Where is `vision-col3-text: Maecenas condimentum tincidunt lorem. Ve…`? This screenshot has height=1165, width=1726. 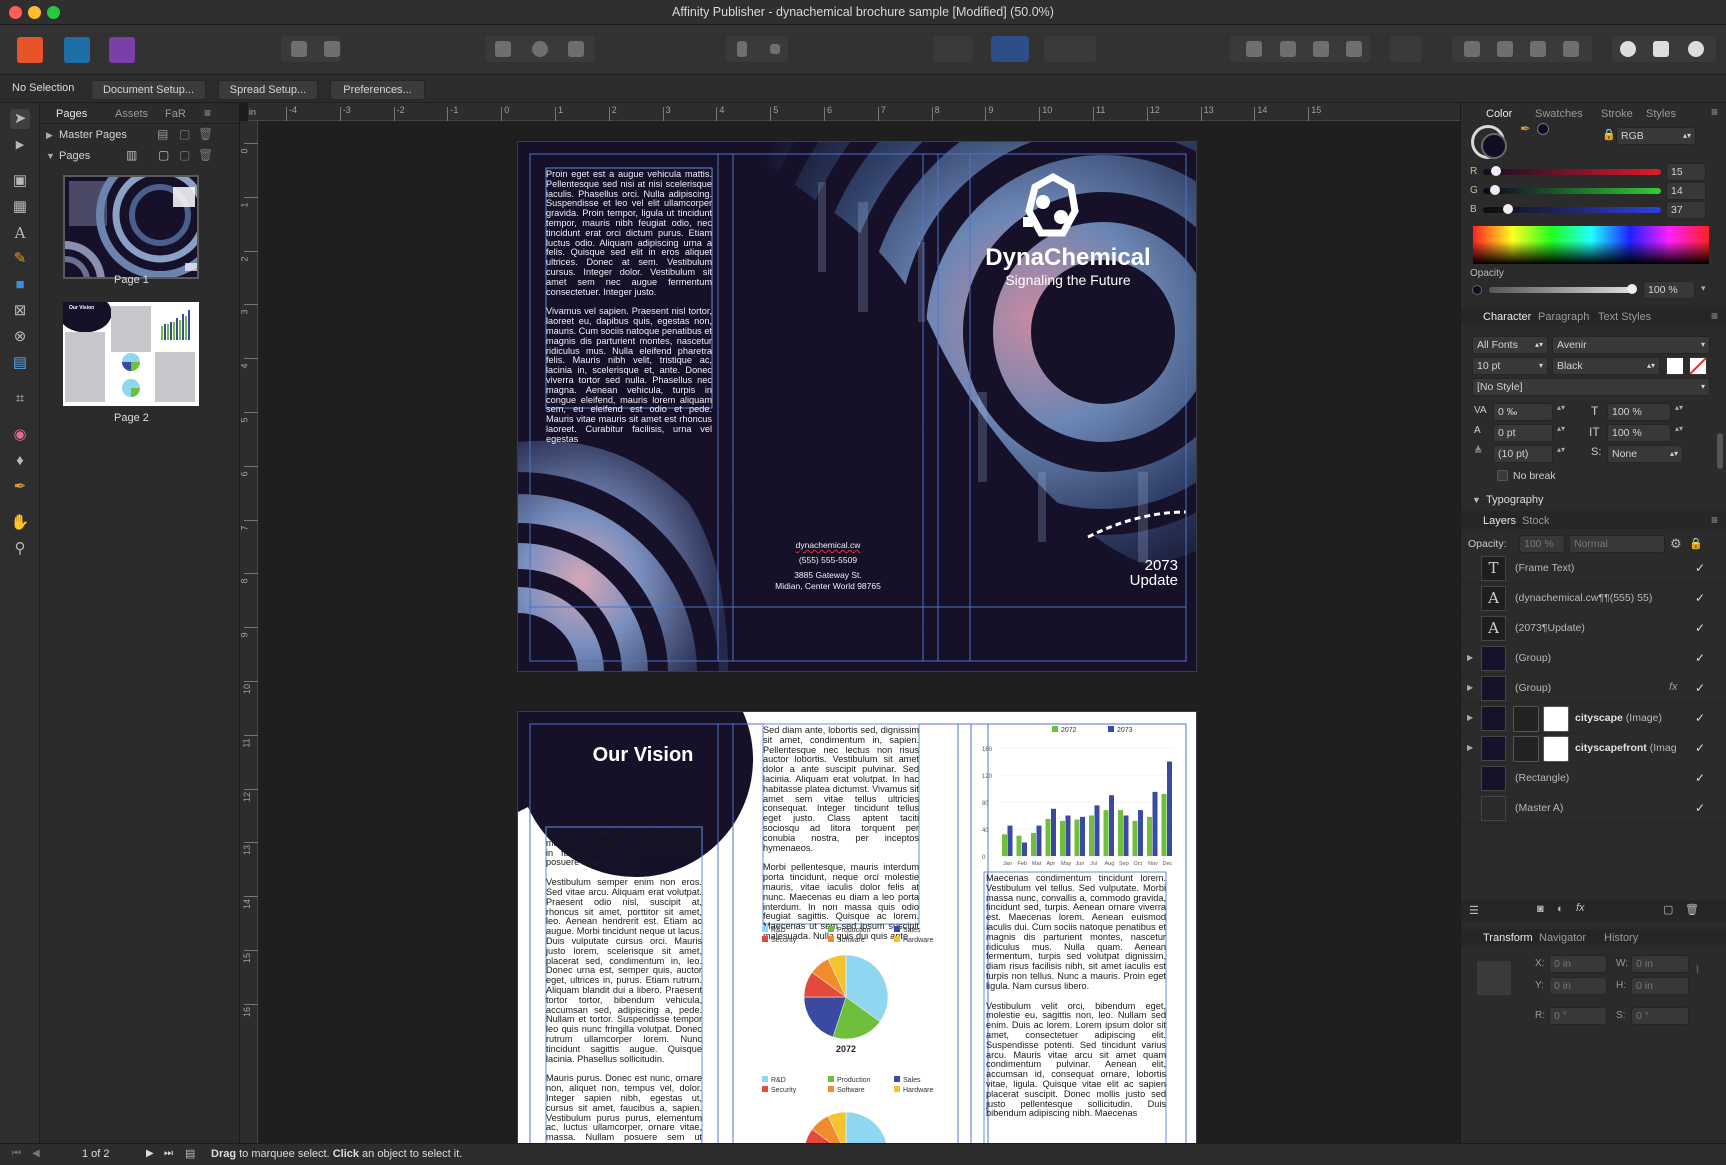 vision-col3-text: Maecenas condimentum tincidunt lorem. Ve… is located at coordinates (1076, 996).